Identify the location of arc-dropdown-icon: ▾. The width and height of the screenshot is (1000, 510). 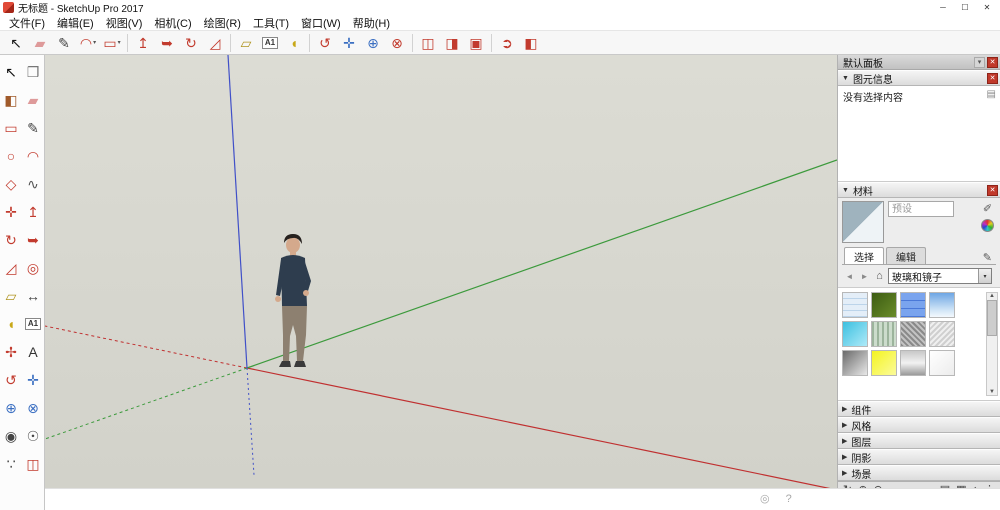
(94, 42).